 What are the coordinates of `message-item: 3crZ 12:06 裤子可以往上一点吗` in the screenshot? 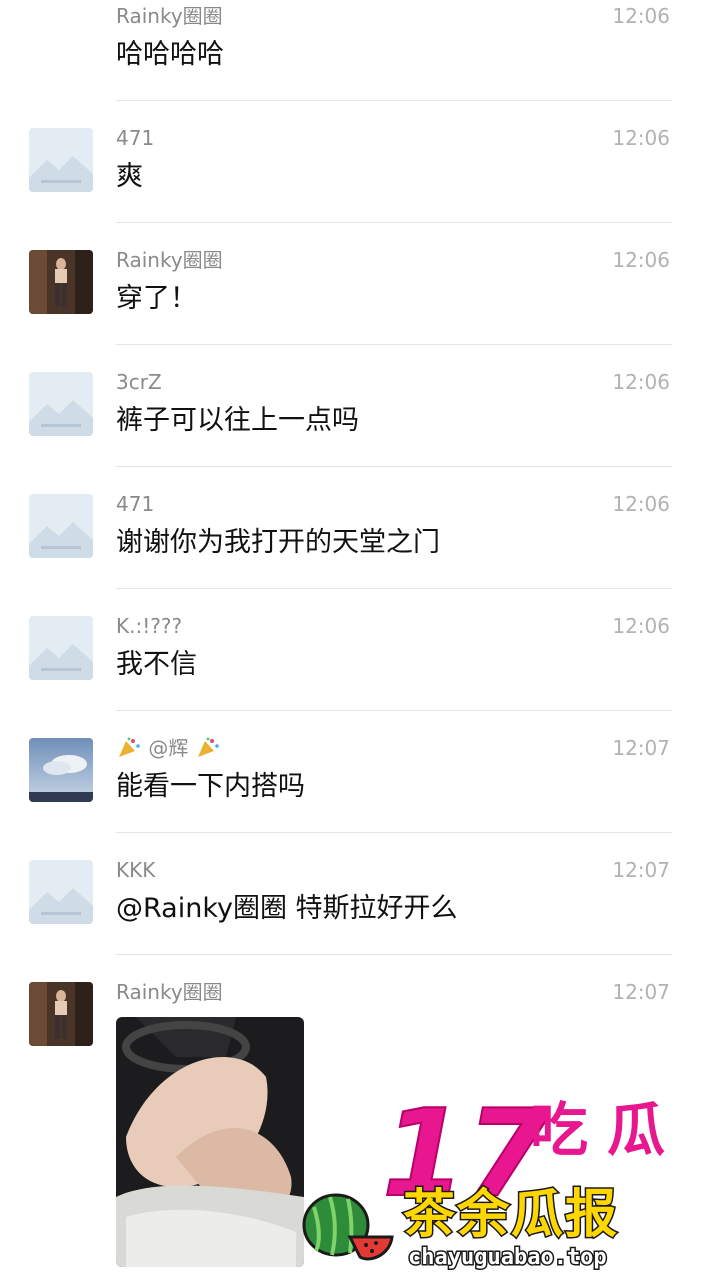 It's located at (350, 405).